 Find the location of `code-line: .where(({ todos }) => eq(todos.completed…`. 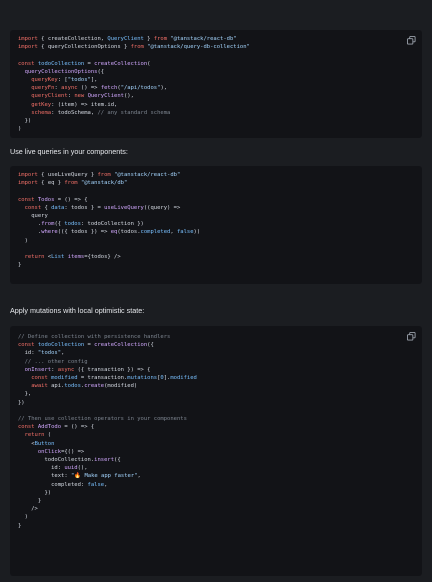

code-line: .where(({ todos }) => eq(todos.completed… is located at coordinates (109, 232).